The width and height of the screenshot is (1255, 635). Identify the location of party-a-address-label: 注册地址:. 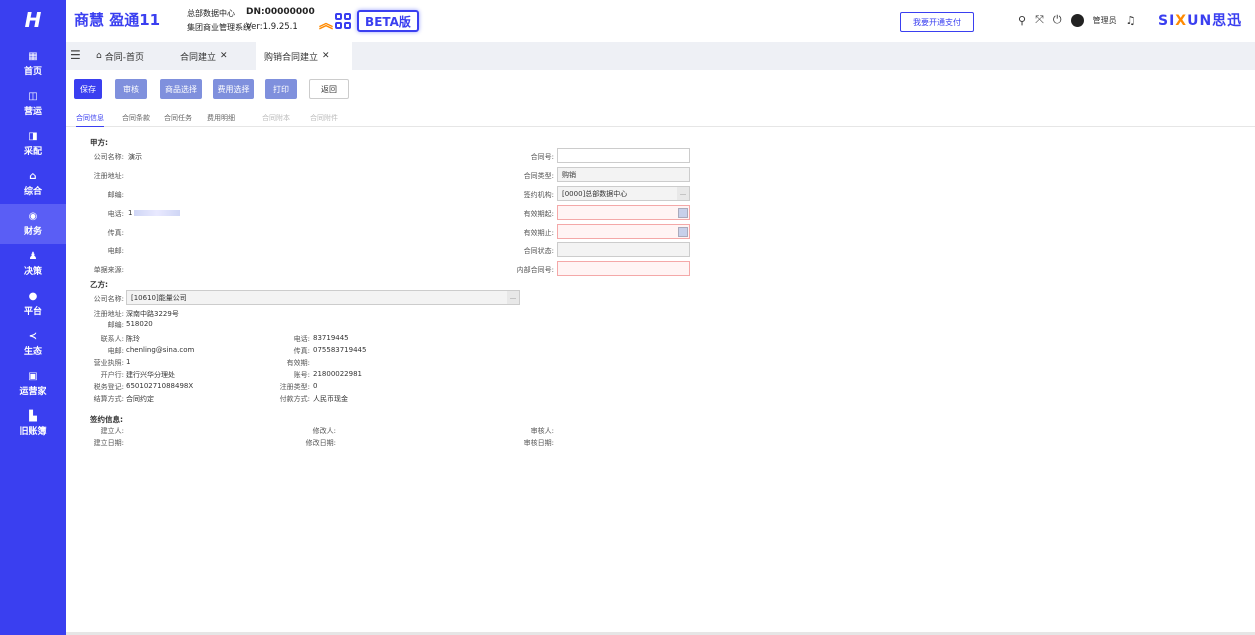
(108, 176).